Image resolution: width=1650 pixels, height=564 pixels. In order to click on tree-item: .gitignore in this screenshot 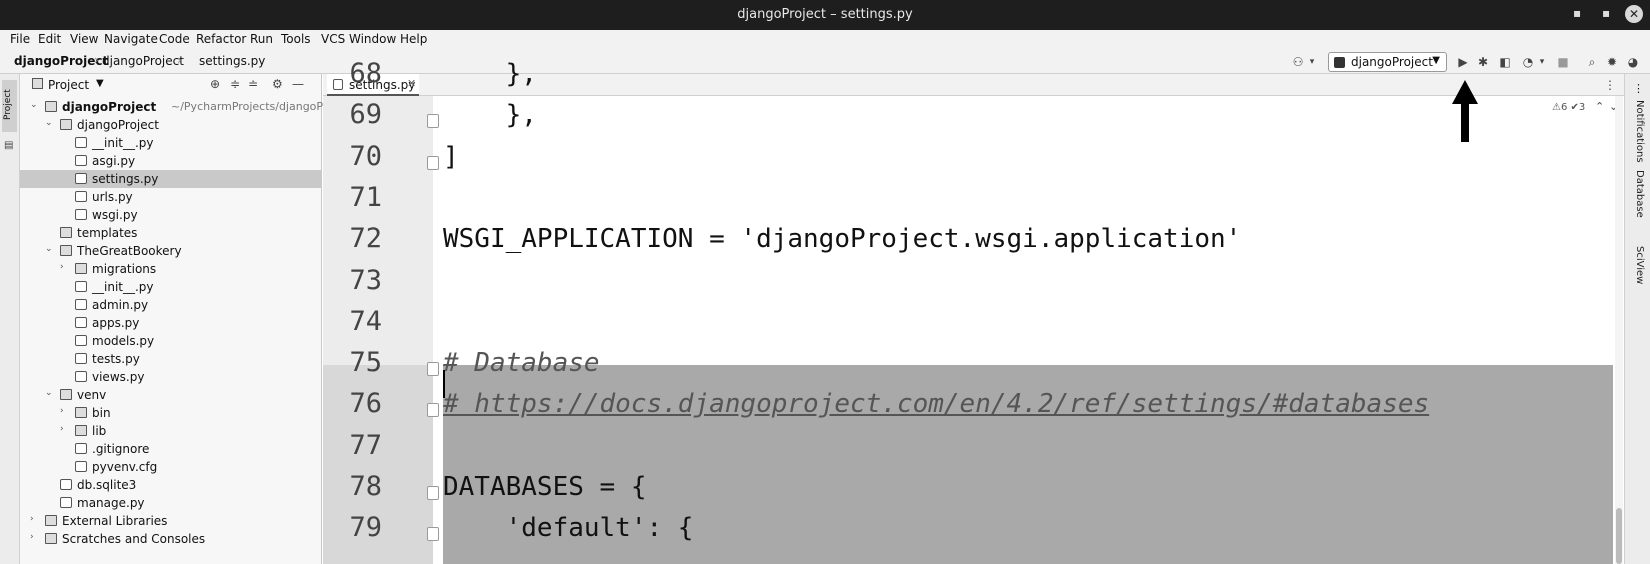, I will do `click(171, 449)`.